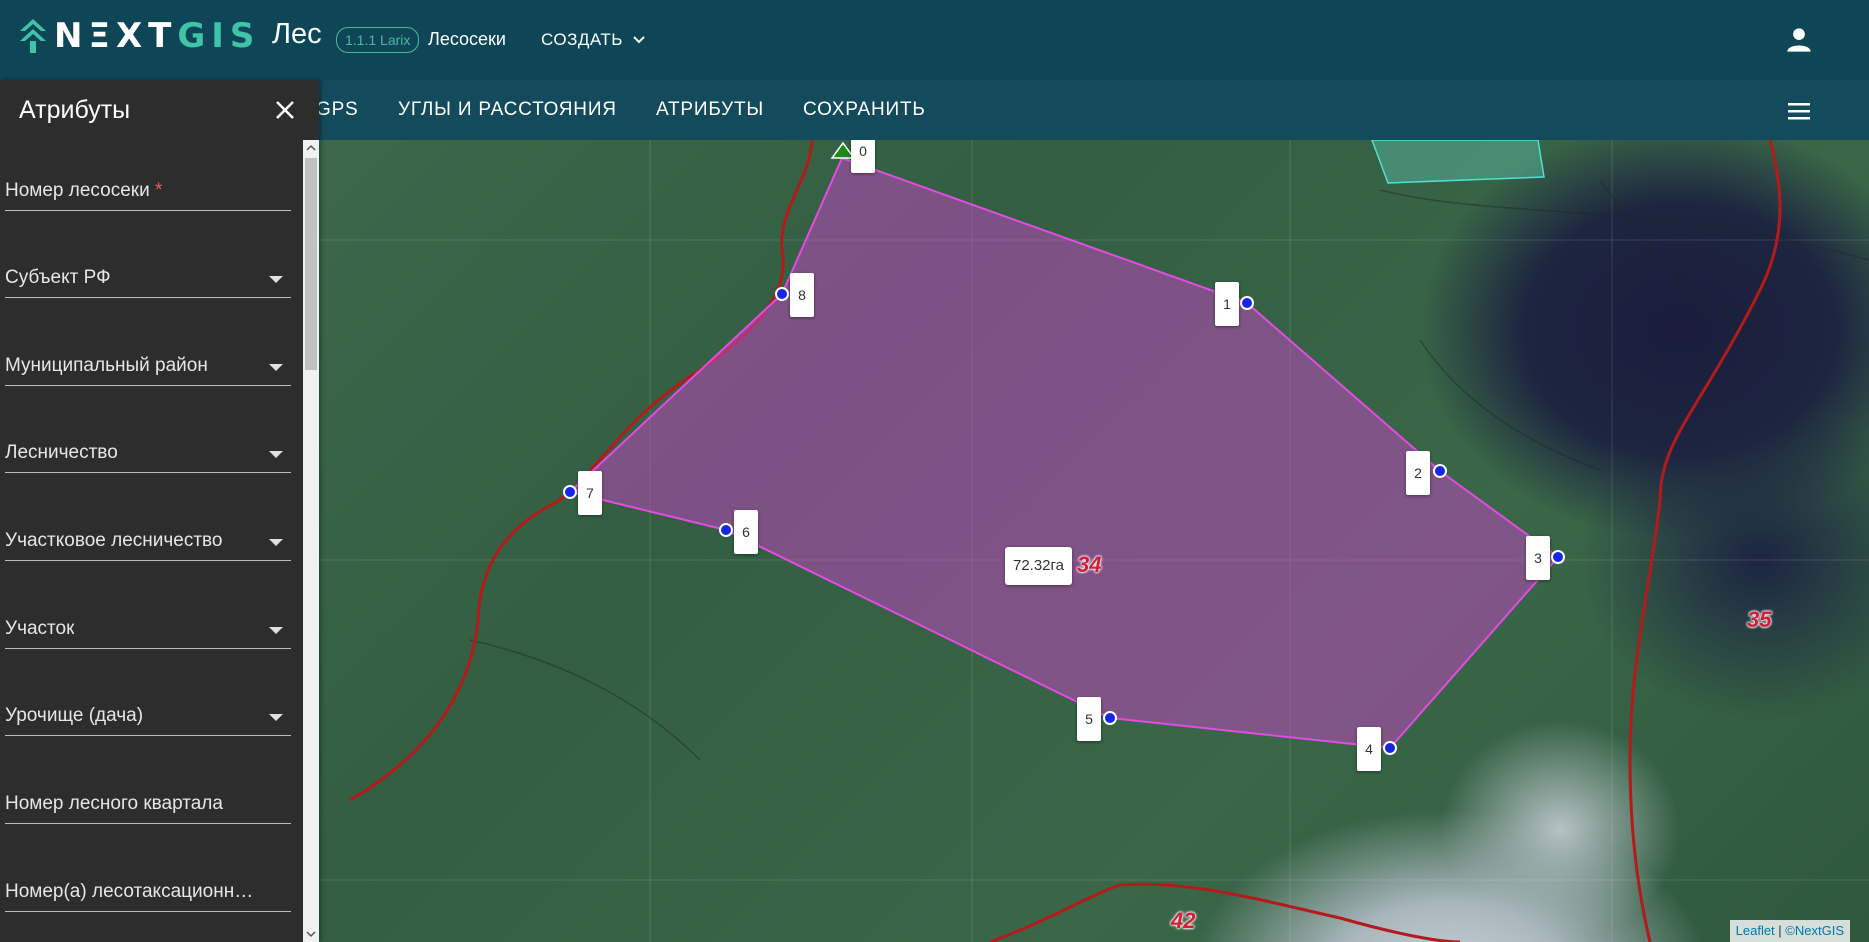 The image size is (1869, 942). What do you see at coordinates (311, 264) in the screenshot?
I see `scrollbar-thumb` at bounding box center [311, 264].